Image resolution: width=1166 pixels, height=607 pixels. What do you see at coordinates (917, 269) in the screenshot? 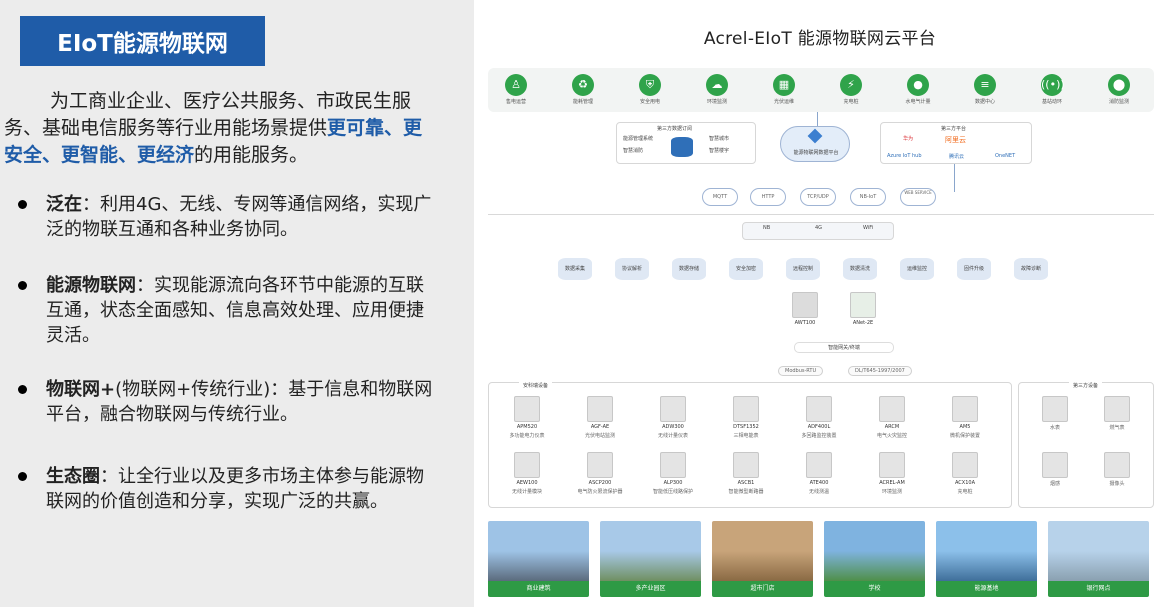
I see `function-cylinder: 运维监控` at bounding box center [917, 269].